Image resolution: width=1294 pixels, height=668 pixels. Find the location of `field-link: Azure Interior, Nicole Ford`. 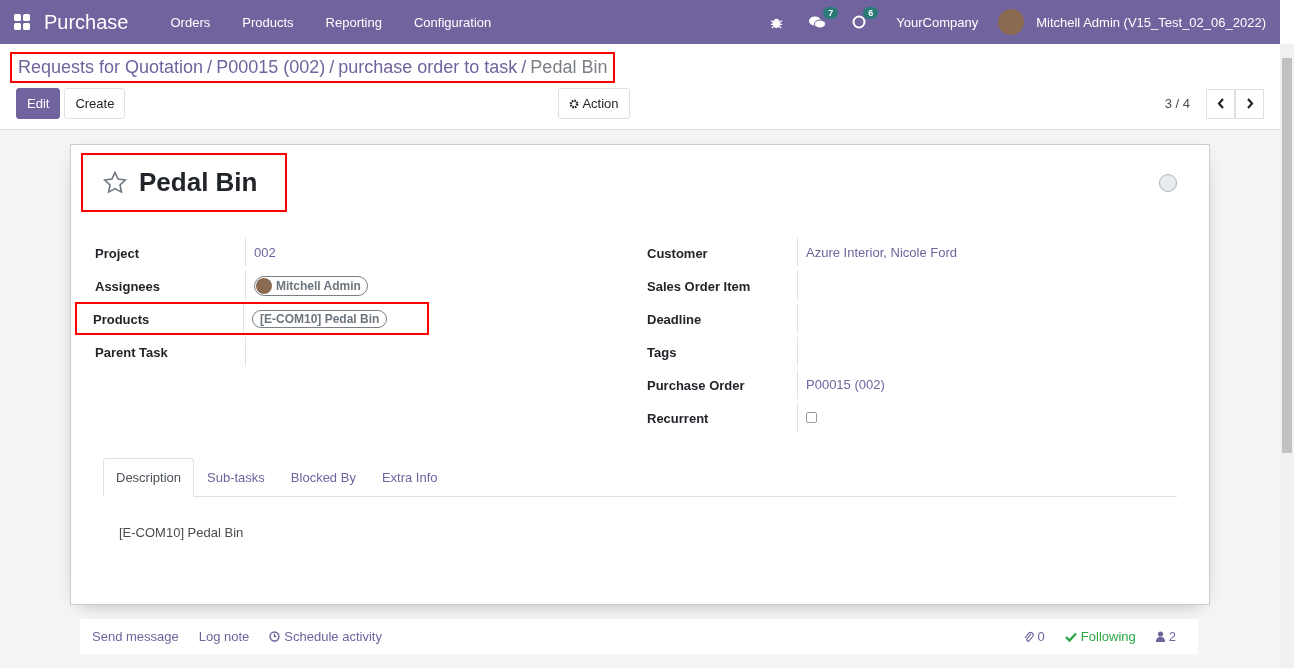

field-link: Azure Interior, Nicole Ford is located at coordinates (881, 252).